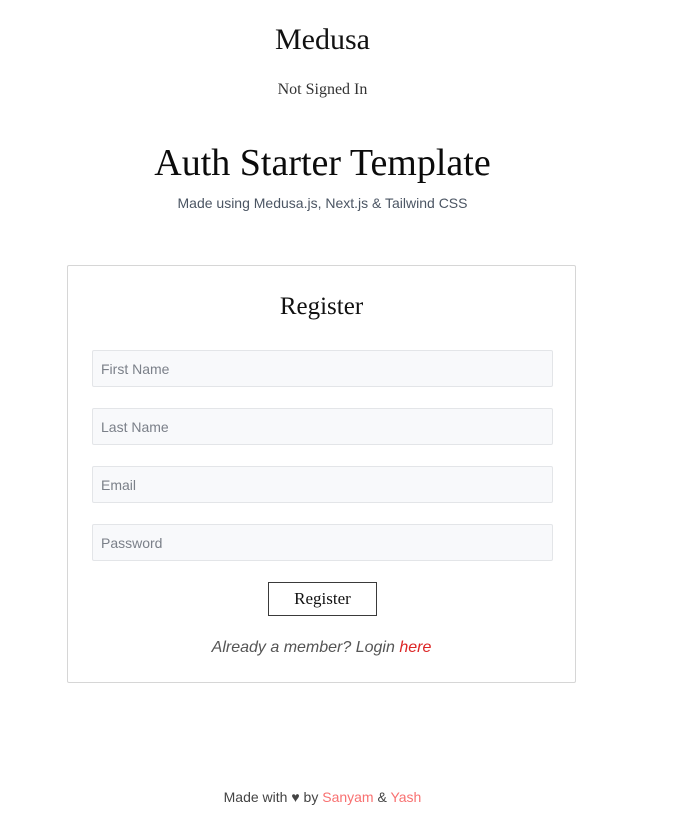  I want to click on login-prompt: Already a member? Login here, so click(321, 648).